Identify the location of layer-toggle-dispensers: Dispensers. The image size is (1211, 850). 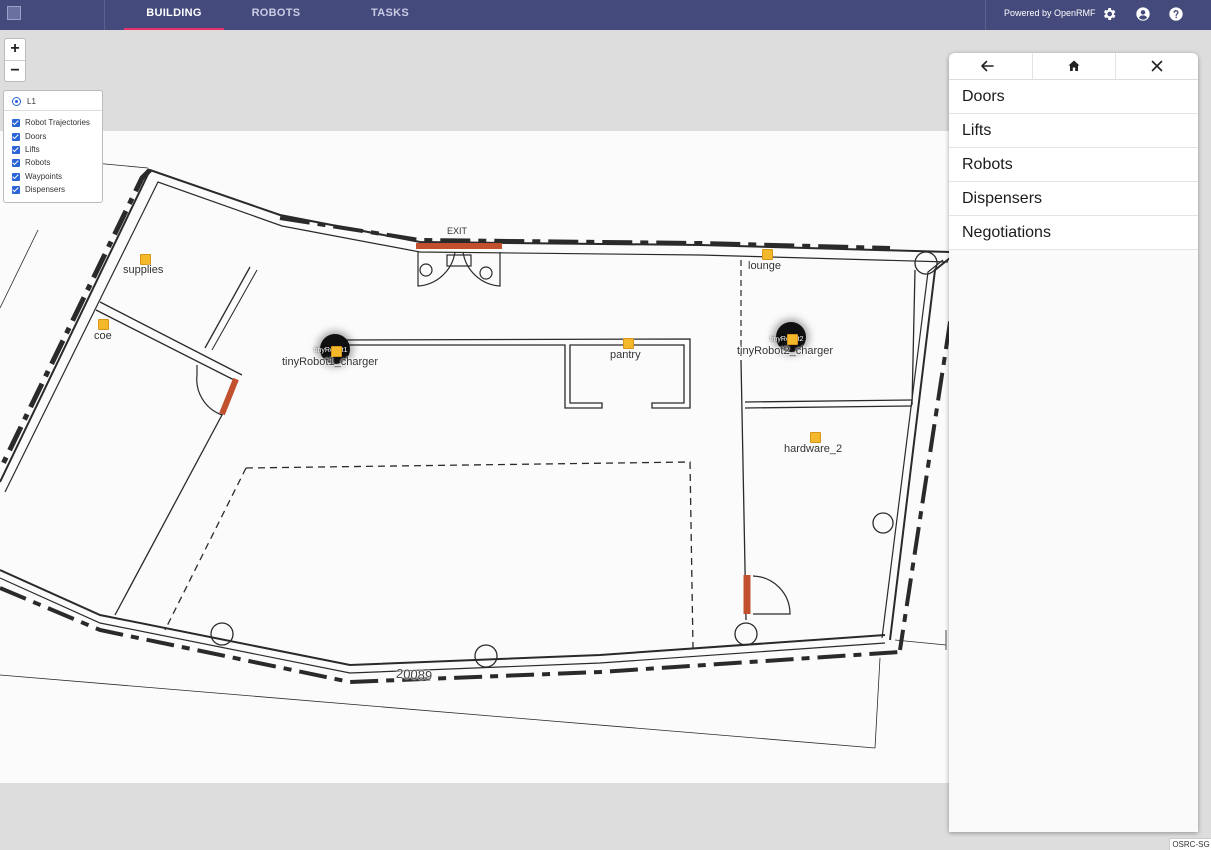
(38, 190).